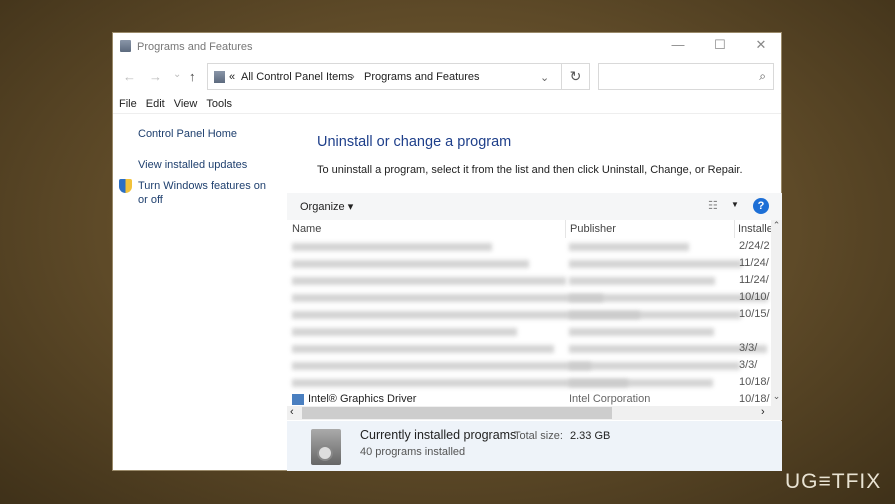 This screenshot has width=895, height=504. Describe the element at coordinates (755, 229) in the screenshot. I see `column-installed-on: Installe` at that location.